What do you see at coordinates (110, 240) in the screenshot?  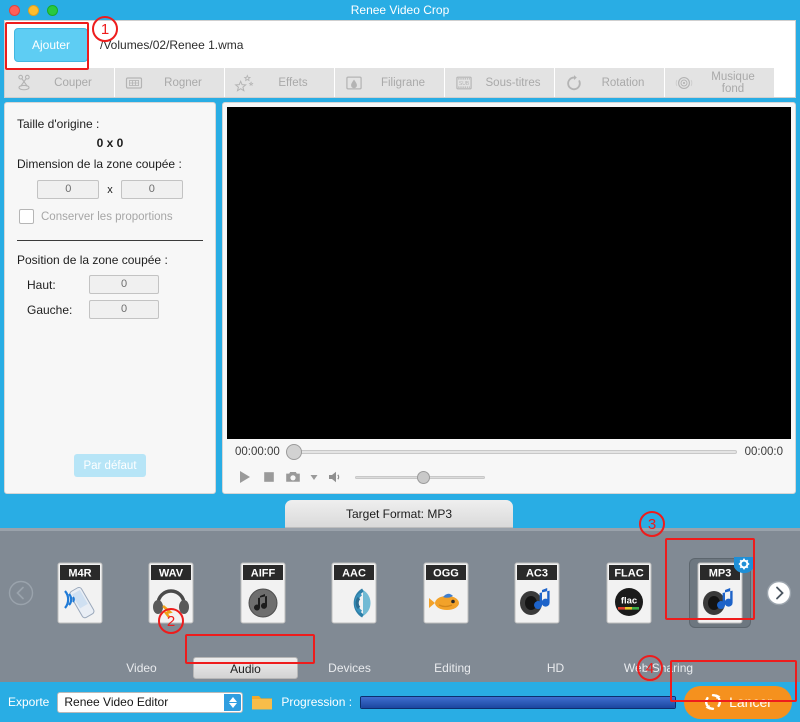 I see `panel-divider` at bounding box center [110, 240].